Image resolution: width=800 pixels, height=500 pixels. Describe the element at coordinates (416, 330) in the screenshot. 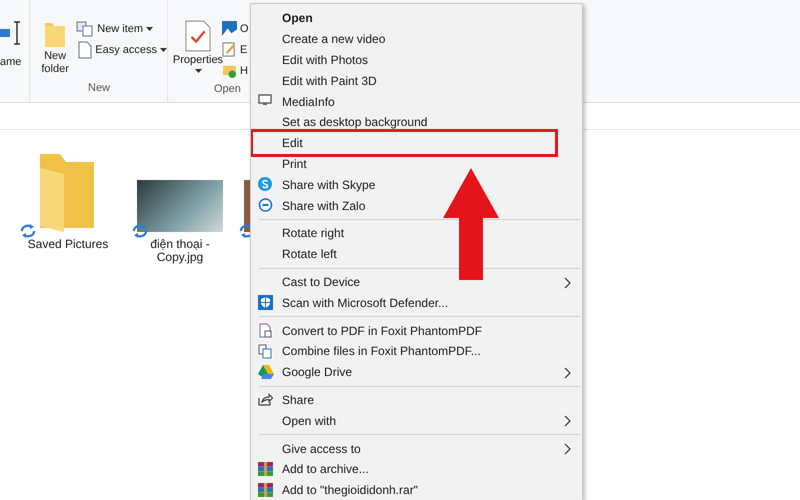

I see `menu-item: Convert to PDF in Foxit PhantomPDF` at that location.